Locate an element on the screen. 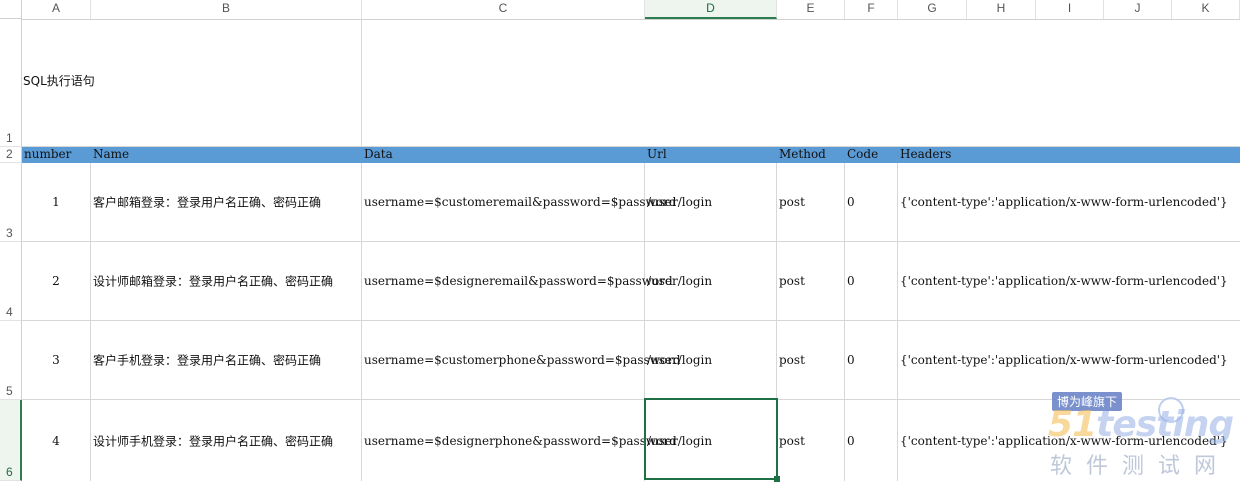 The height and width of the screenshot is (482, 1240). cell-number: 1 is located at coordinates (56, 202).